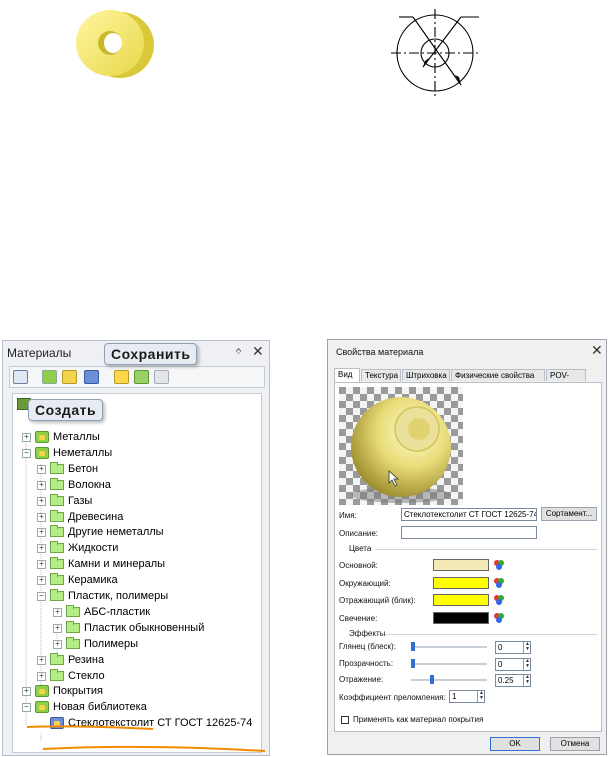 This screenshot has width=609, height=757. What do you see at coordinates (366, 663) in the screenshot?
I see `effect-label: Прозрачность:` at bounding box center [366, 663].